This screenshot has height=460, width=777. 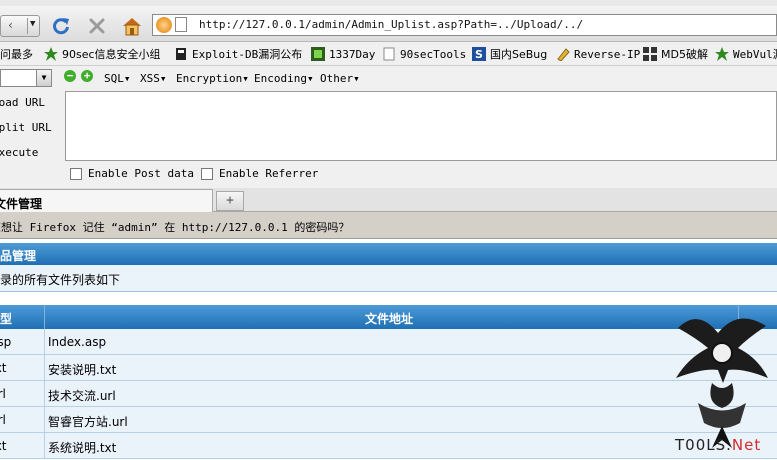 I want to click on enable-post-data-checkbox: Enable Post data, so click(x=132, y=173).